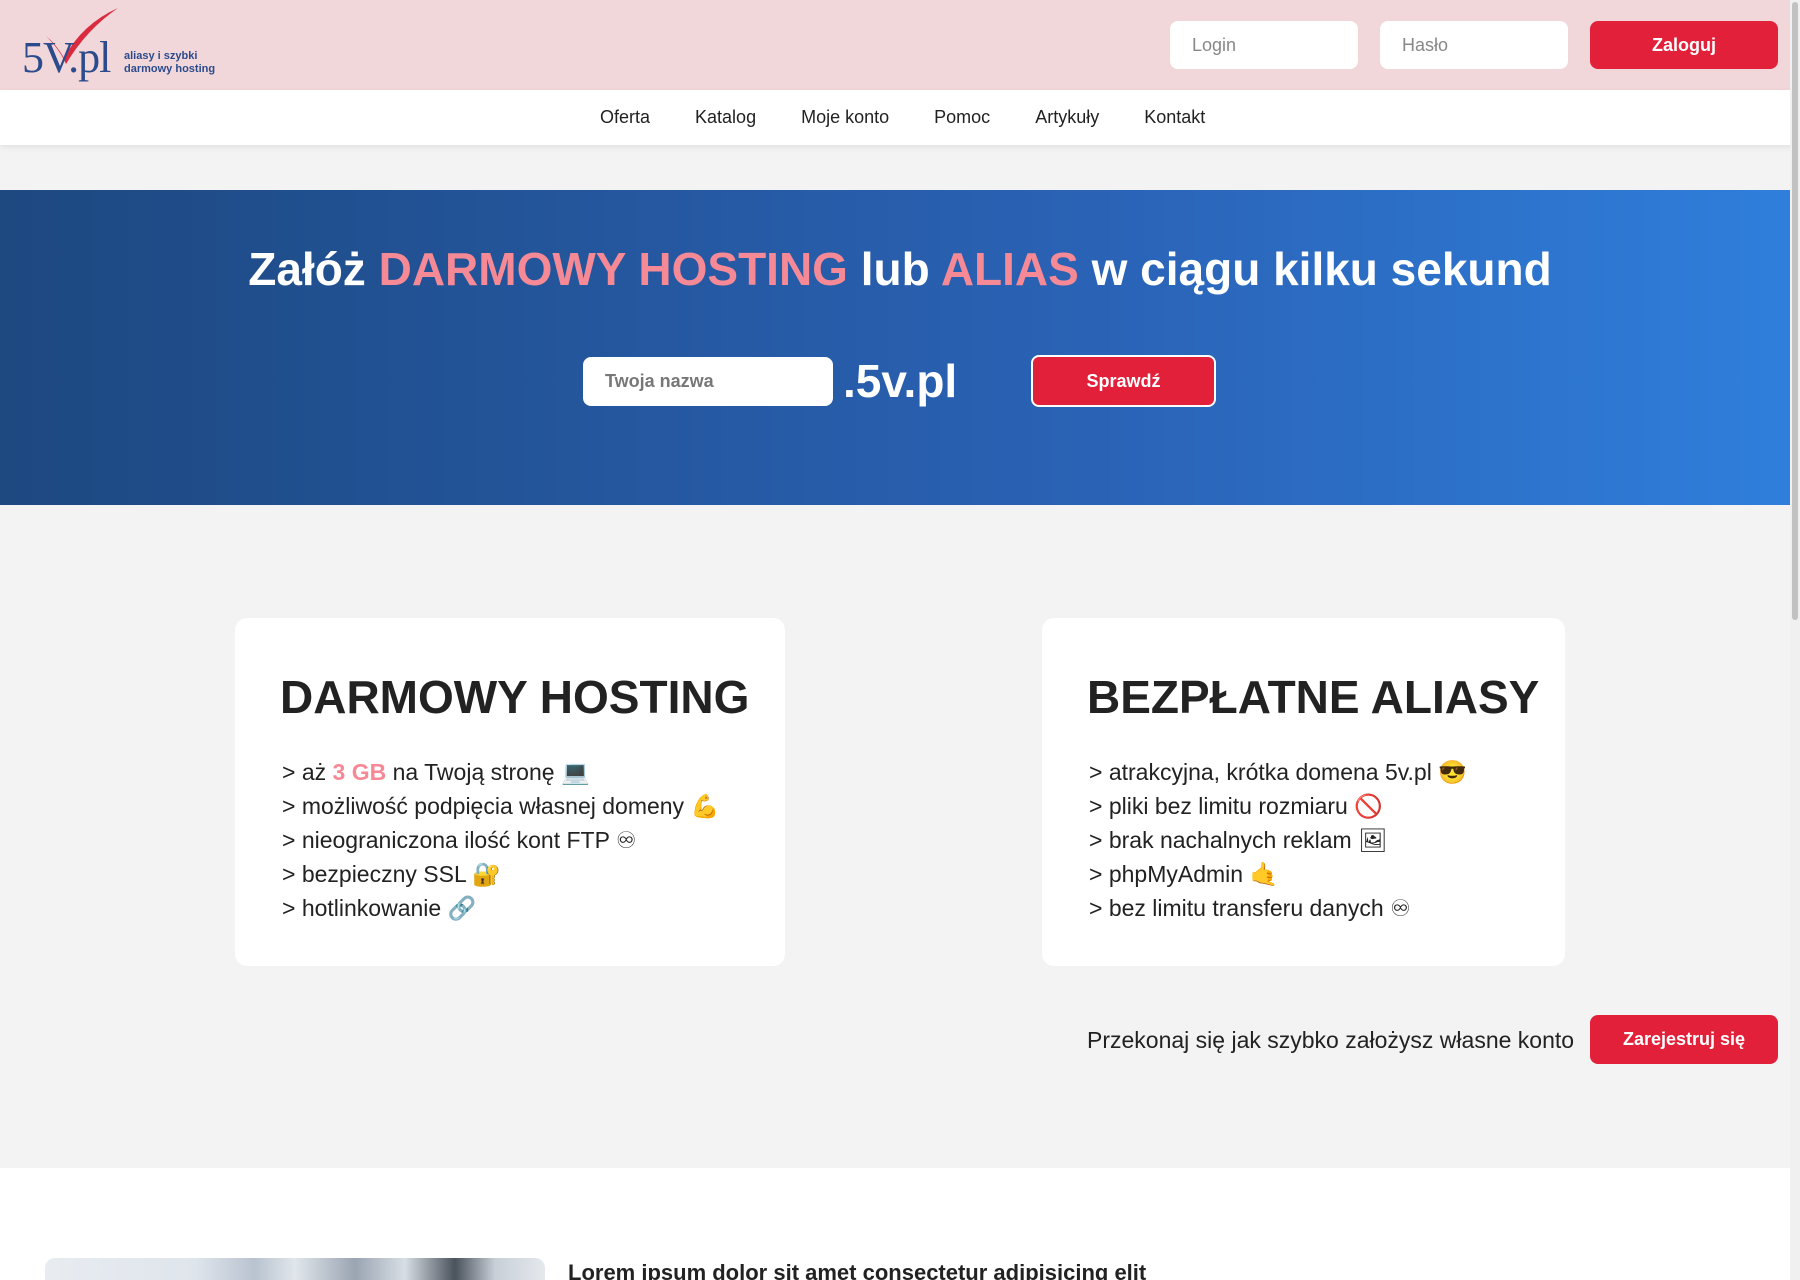 This screenshot has height=1280, width=1800. What do you see at coordinates (1238, 840) in the screenshot?
I see `list-item: > brak nachalnych reklam 🖼` at bounding box center [1238, 840].